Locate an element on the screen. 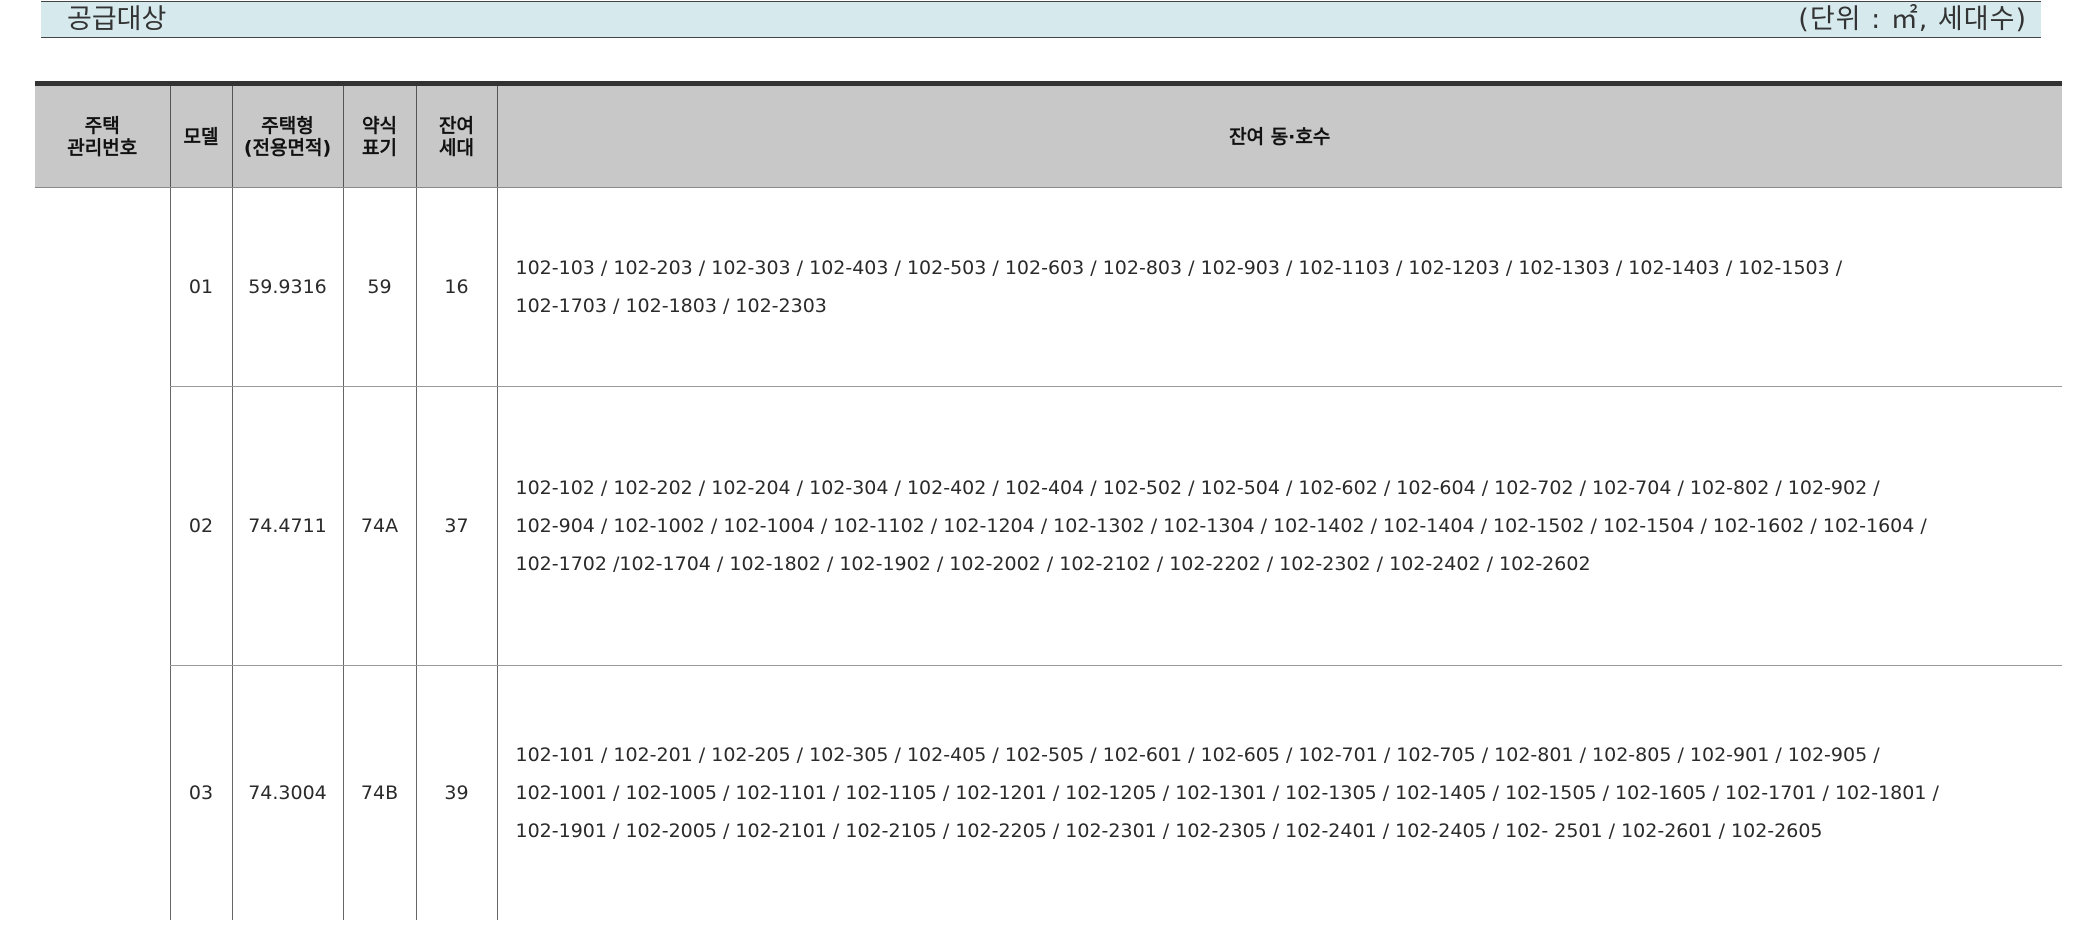 The width and height of the screenshot is (2085, 927). remaining-cell: 16 is located at coordinates (456, 287).